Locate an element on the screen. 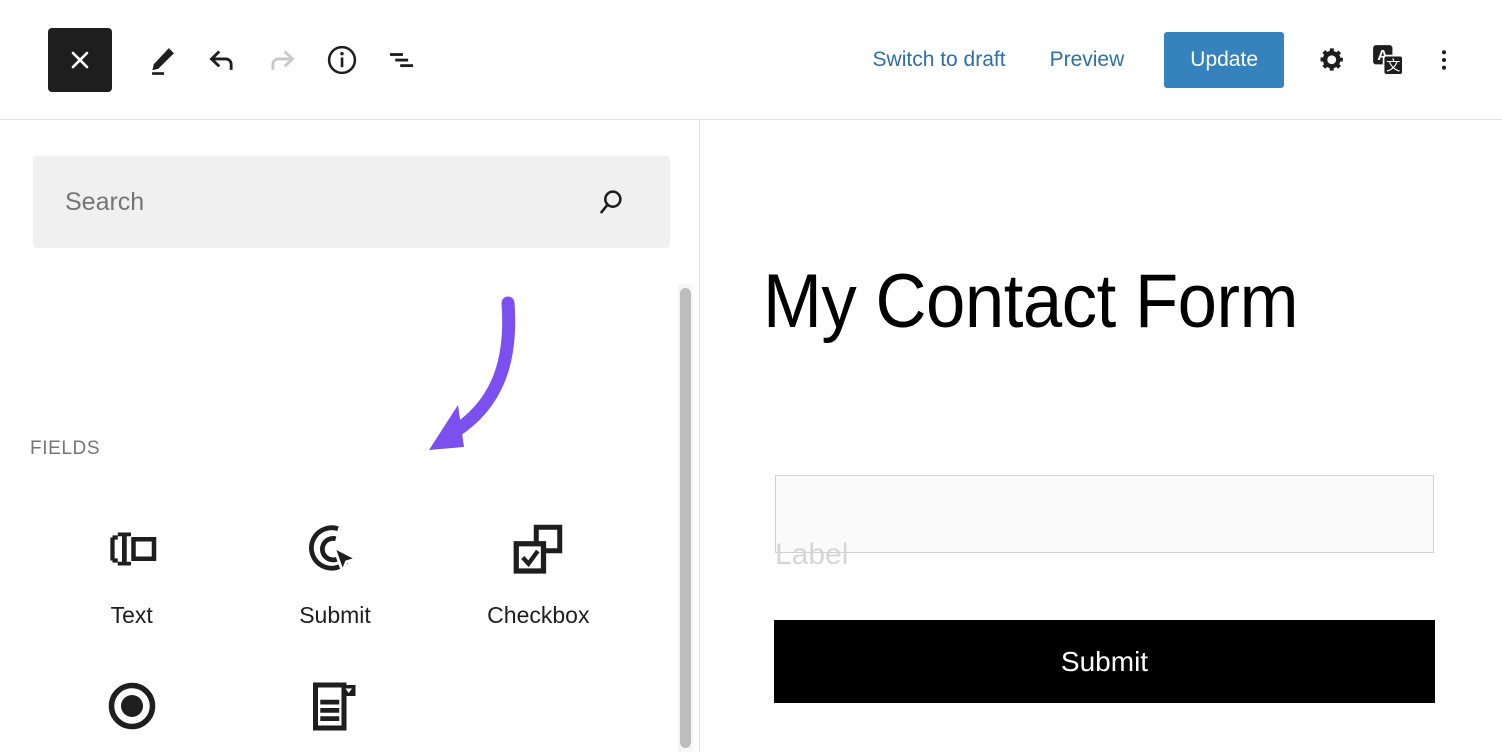  block-item-dropdown: Dropdown is located at coordinates (334, 704).